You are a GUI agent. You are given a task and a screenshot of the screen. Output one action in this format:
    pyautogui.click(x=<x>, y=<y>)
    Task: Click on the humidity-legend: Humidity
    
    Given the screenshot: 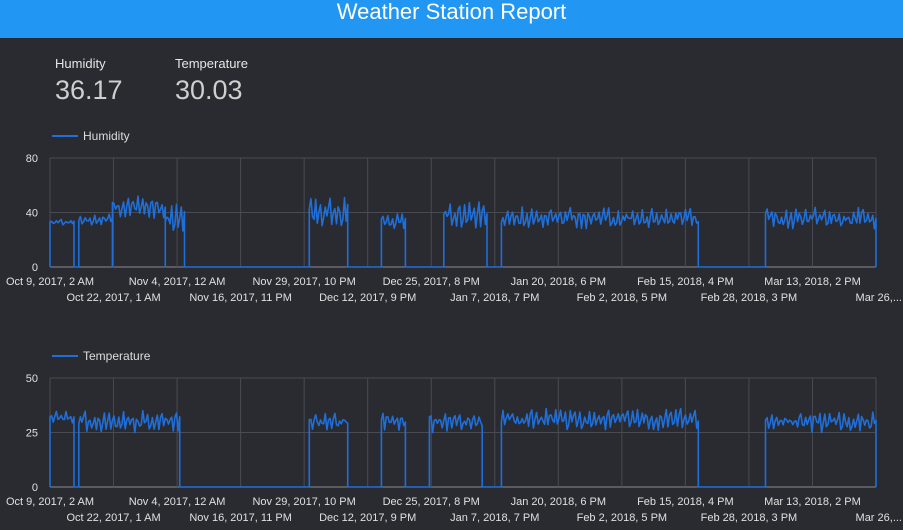 What is the action you would take?
    pyautogui.click(x=91, y=136)
    